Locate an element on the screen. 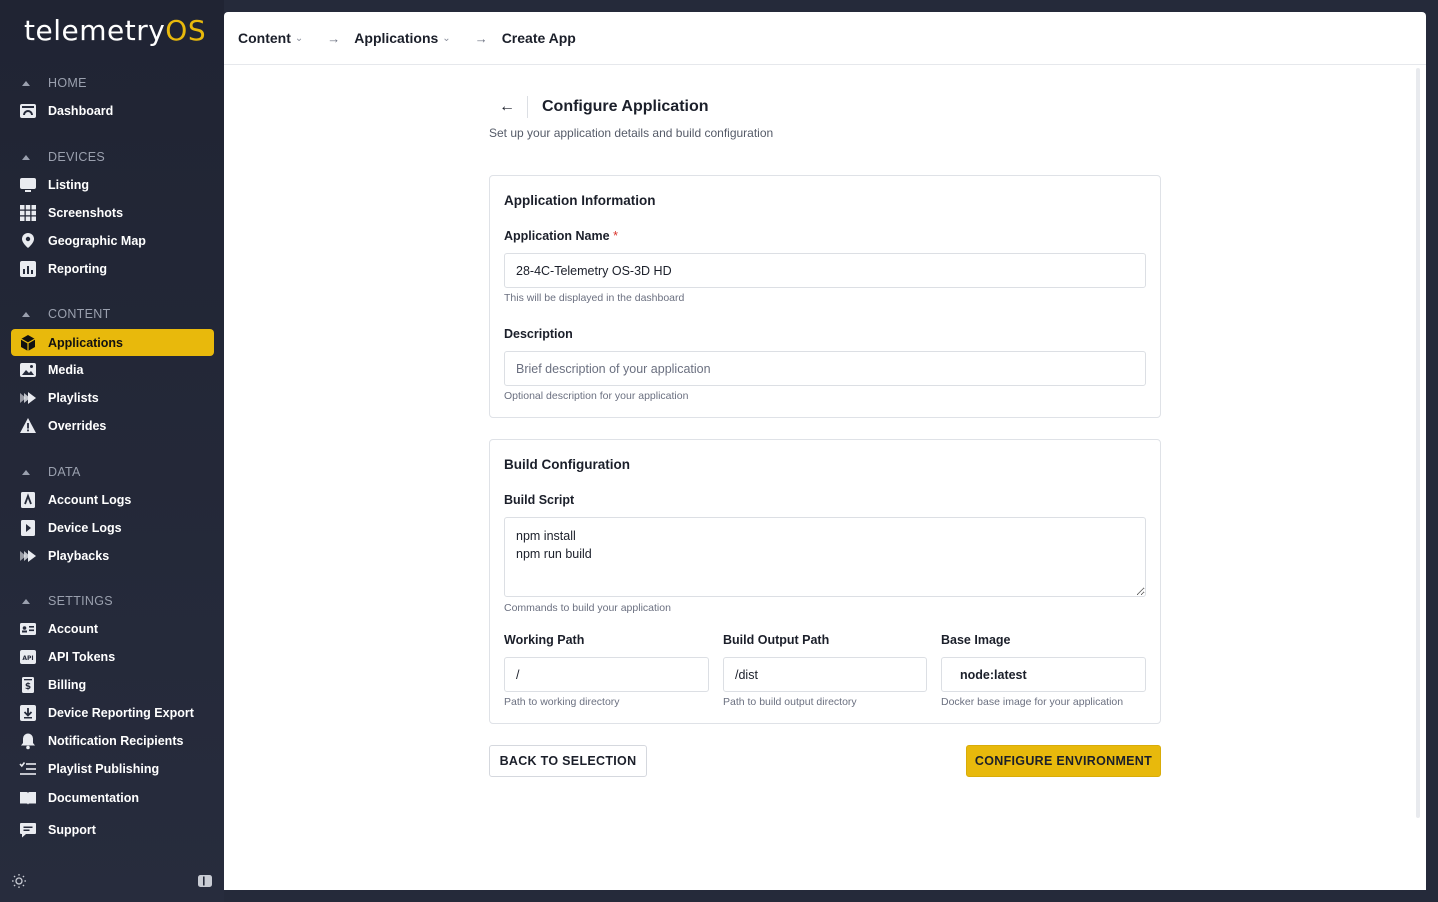  app-logo: telemetryOS is located at coordinates (115, 30).